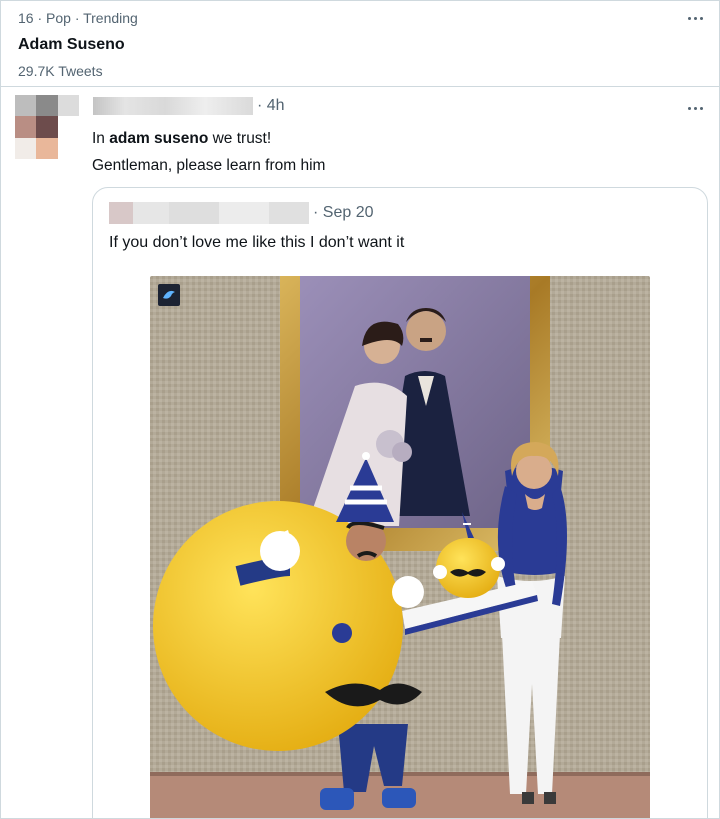 This screenshot has height=819, width=720. I want to click on trend-tweet-count: 29.7K Tweets, so click(60, 71).